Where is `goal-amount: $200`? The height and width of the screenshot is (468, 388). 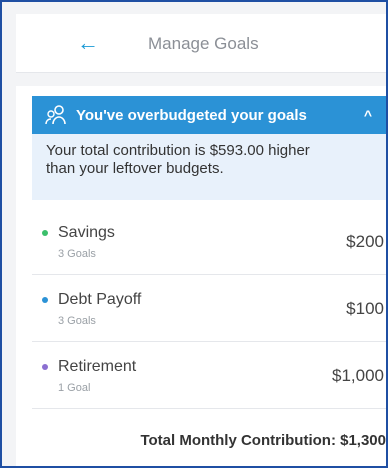 goal-amount: $200 is located at coordinates (365, 241).